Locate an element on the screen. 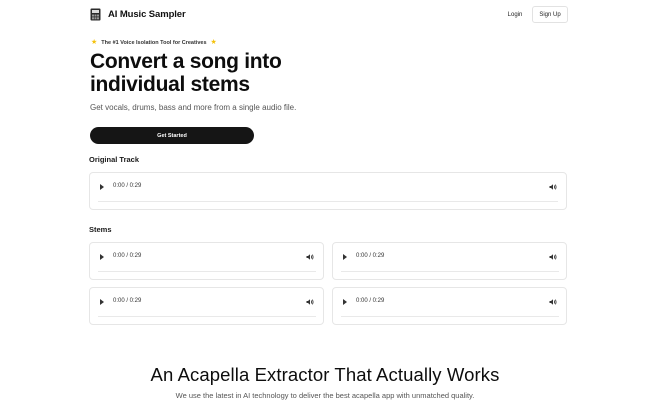 This screenshot has height=414, width=650. login-button: Login is located at coordinates (515, 14).